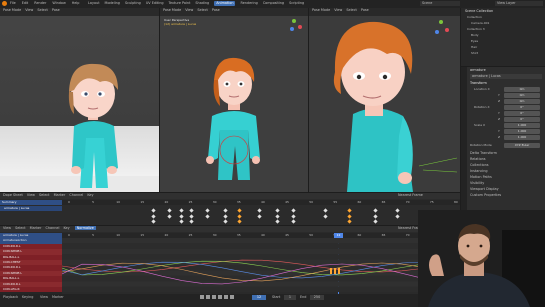 The height and width of the screenshot is (307, 545). Describe the element at coordinates (208, 297) in the screenshot. I see `prev-key-icon` at that location.